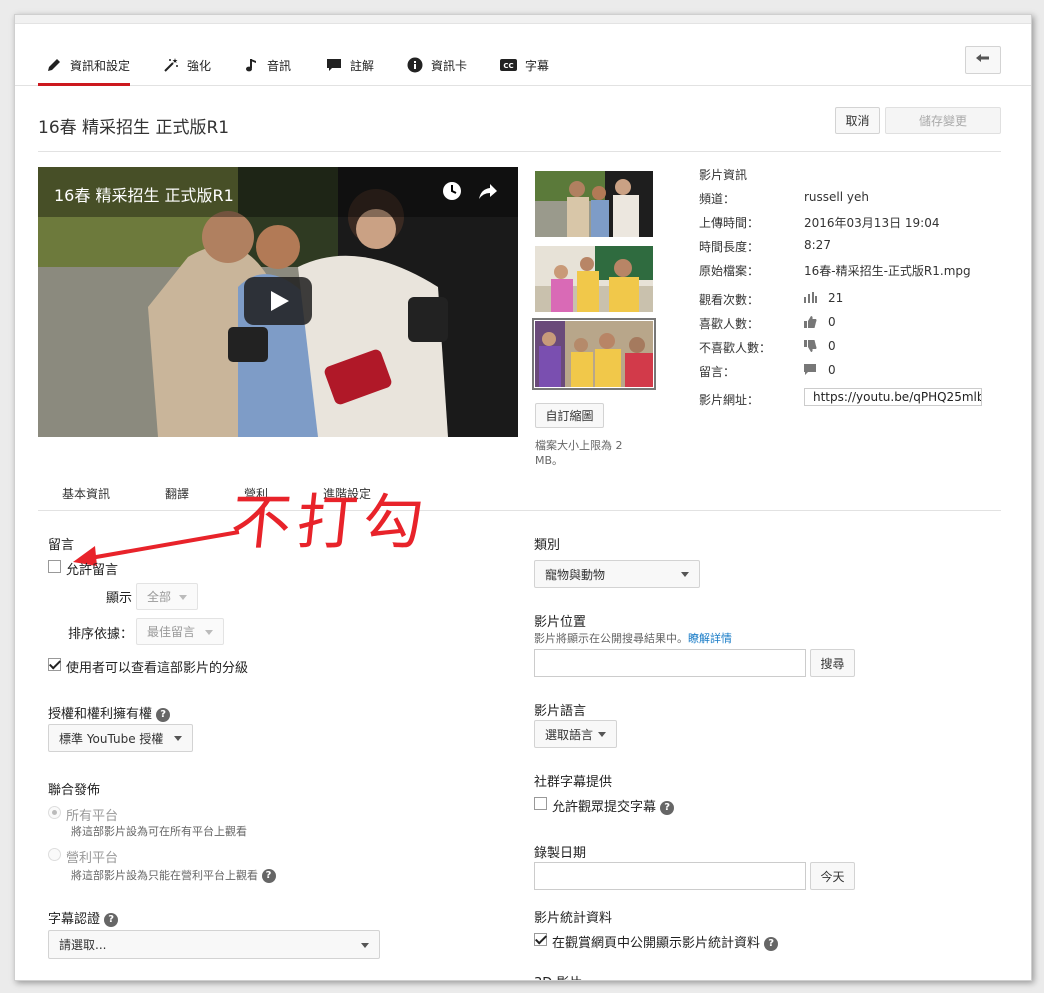 The image size is (1044, 993). What do you see at coordinates (167, 596) in the screenshot?
I see `display-dropdown: 全部` at bounding box center [167, 596].